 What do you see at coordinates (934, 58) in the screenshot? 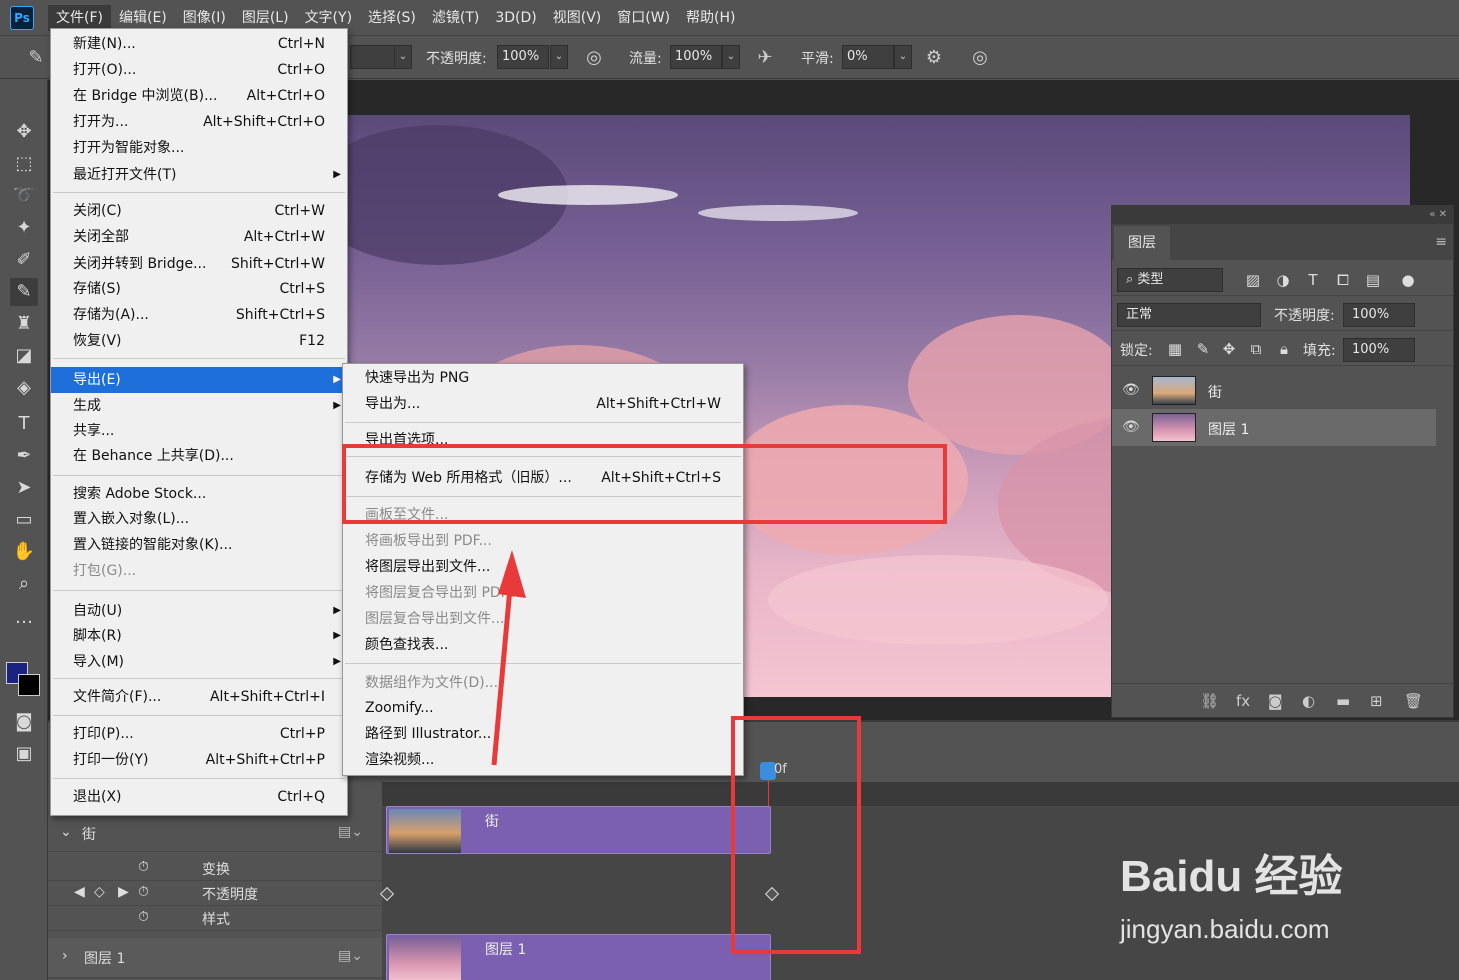
I see `gear-icon: ⚙` at bounding box center [934, 58].